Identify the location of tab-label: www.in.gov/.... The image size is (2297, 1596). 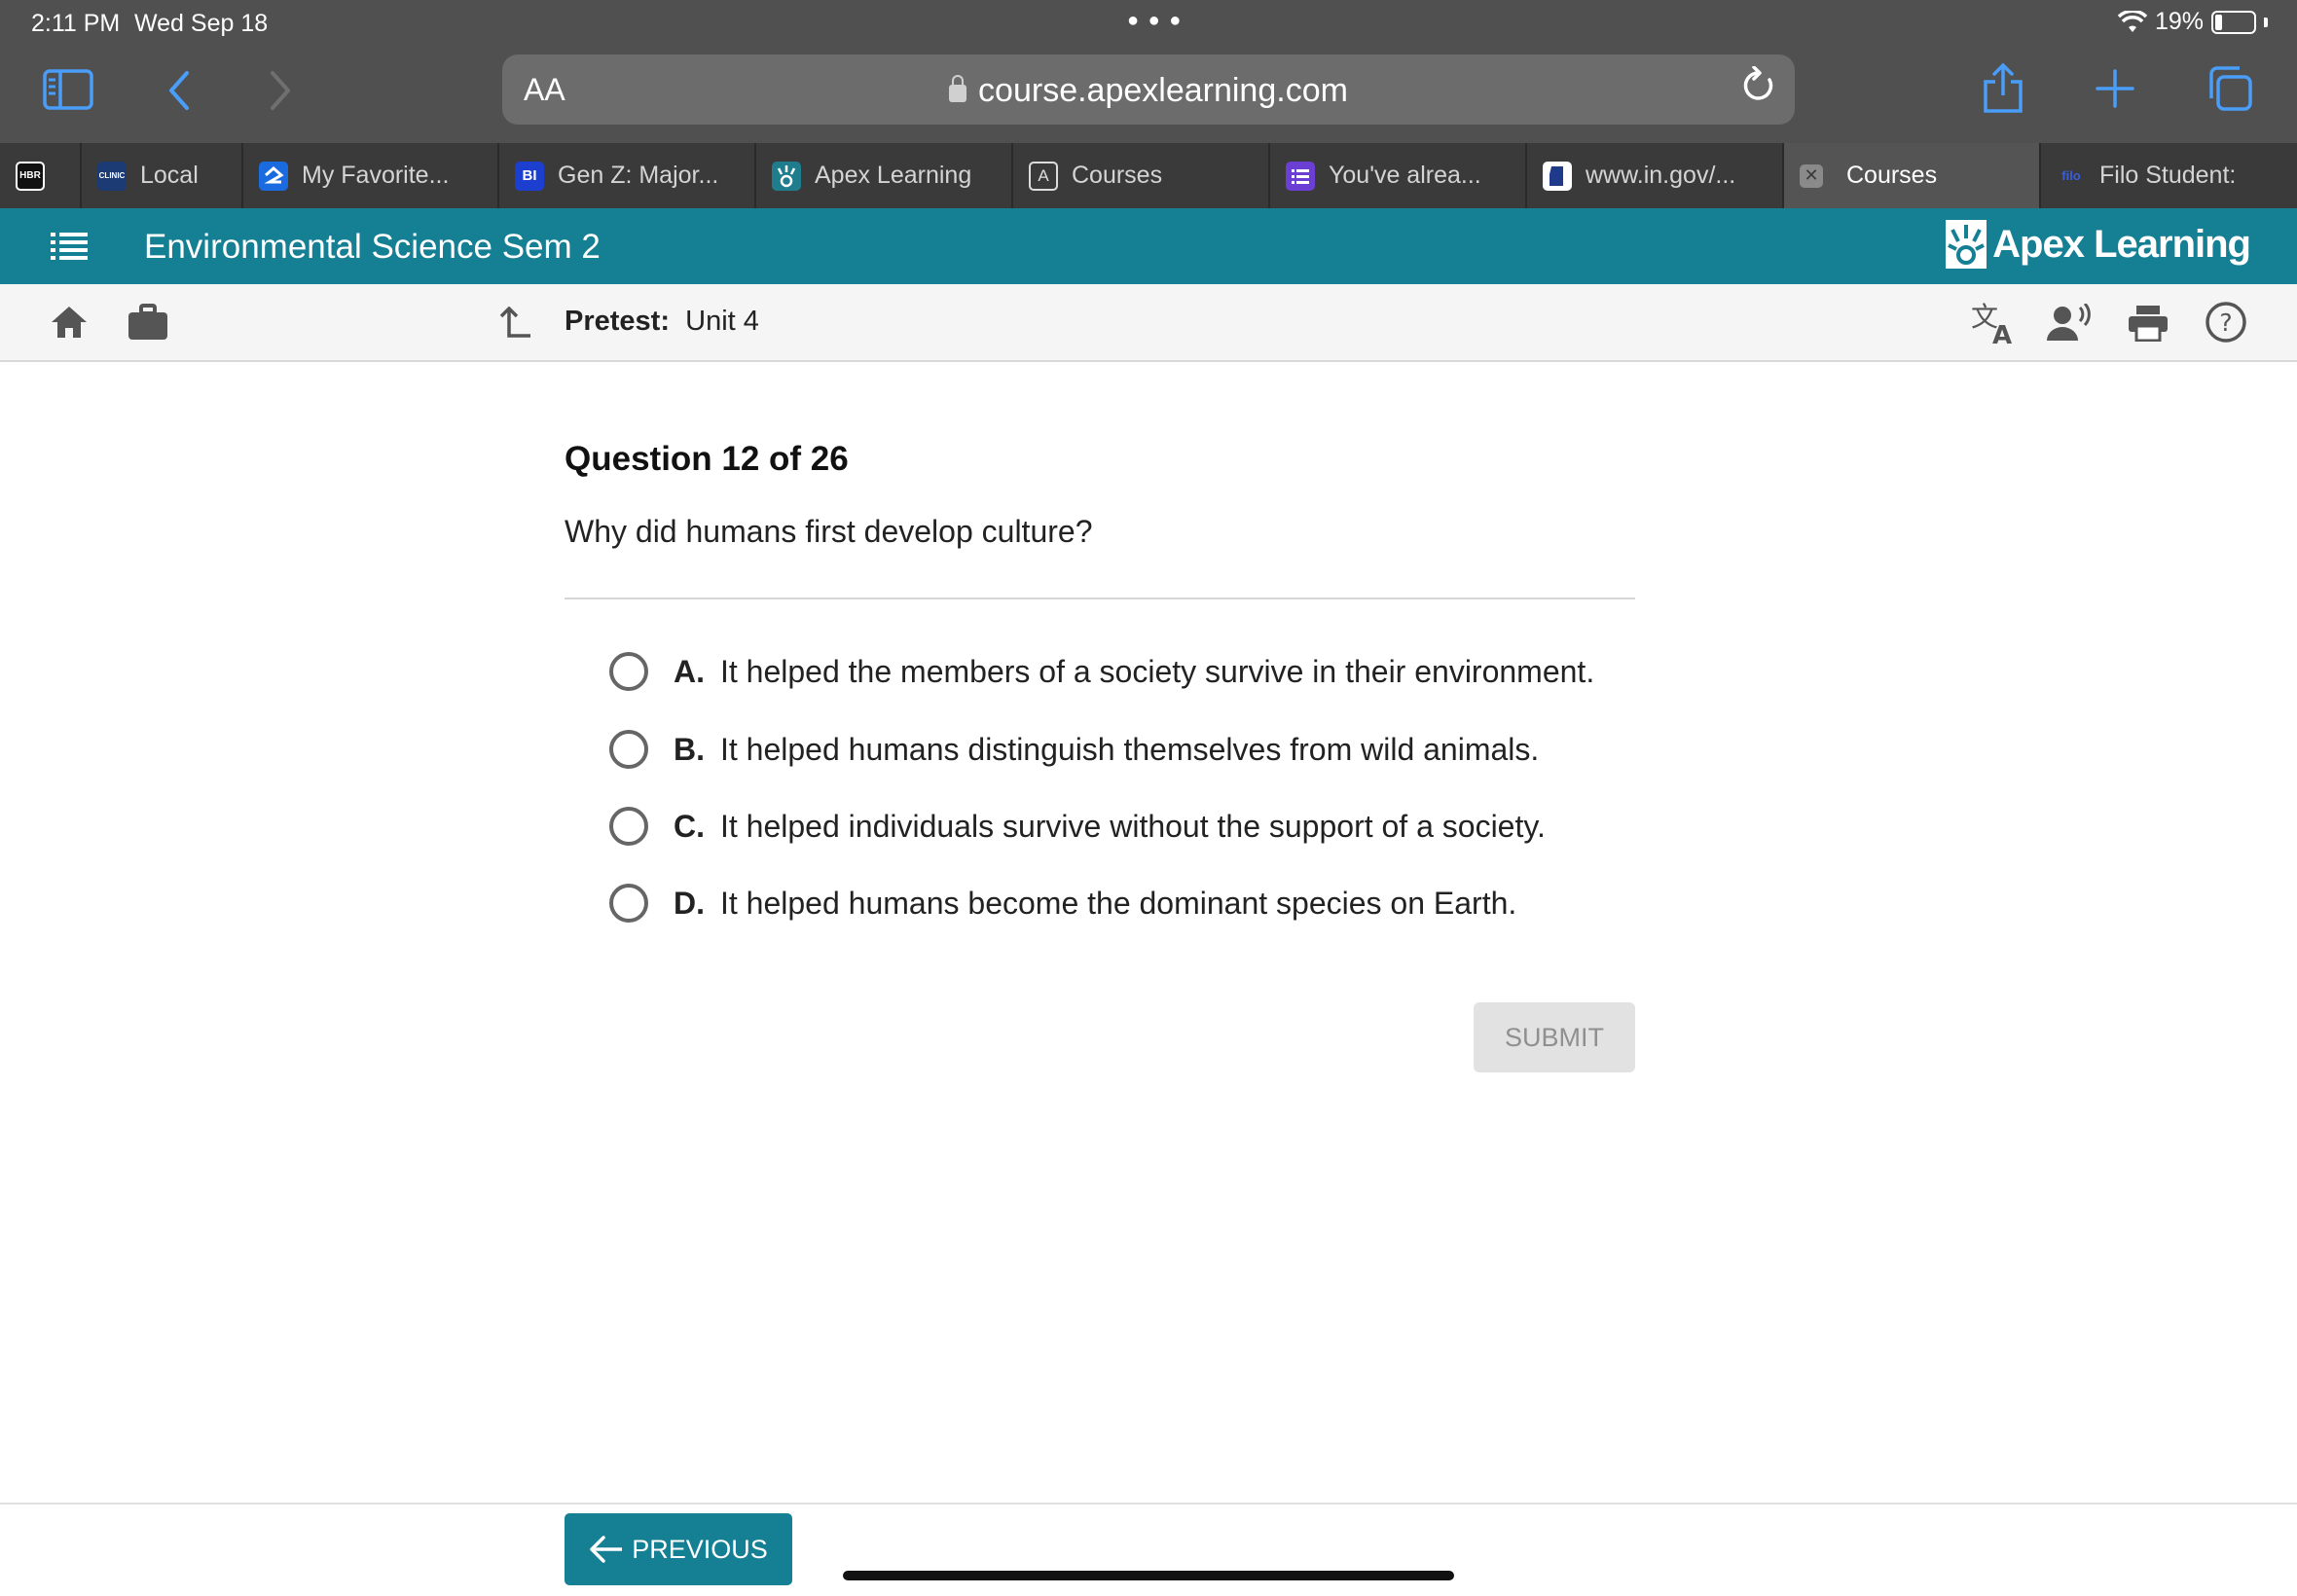
(1661, 176).